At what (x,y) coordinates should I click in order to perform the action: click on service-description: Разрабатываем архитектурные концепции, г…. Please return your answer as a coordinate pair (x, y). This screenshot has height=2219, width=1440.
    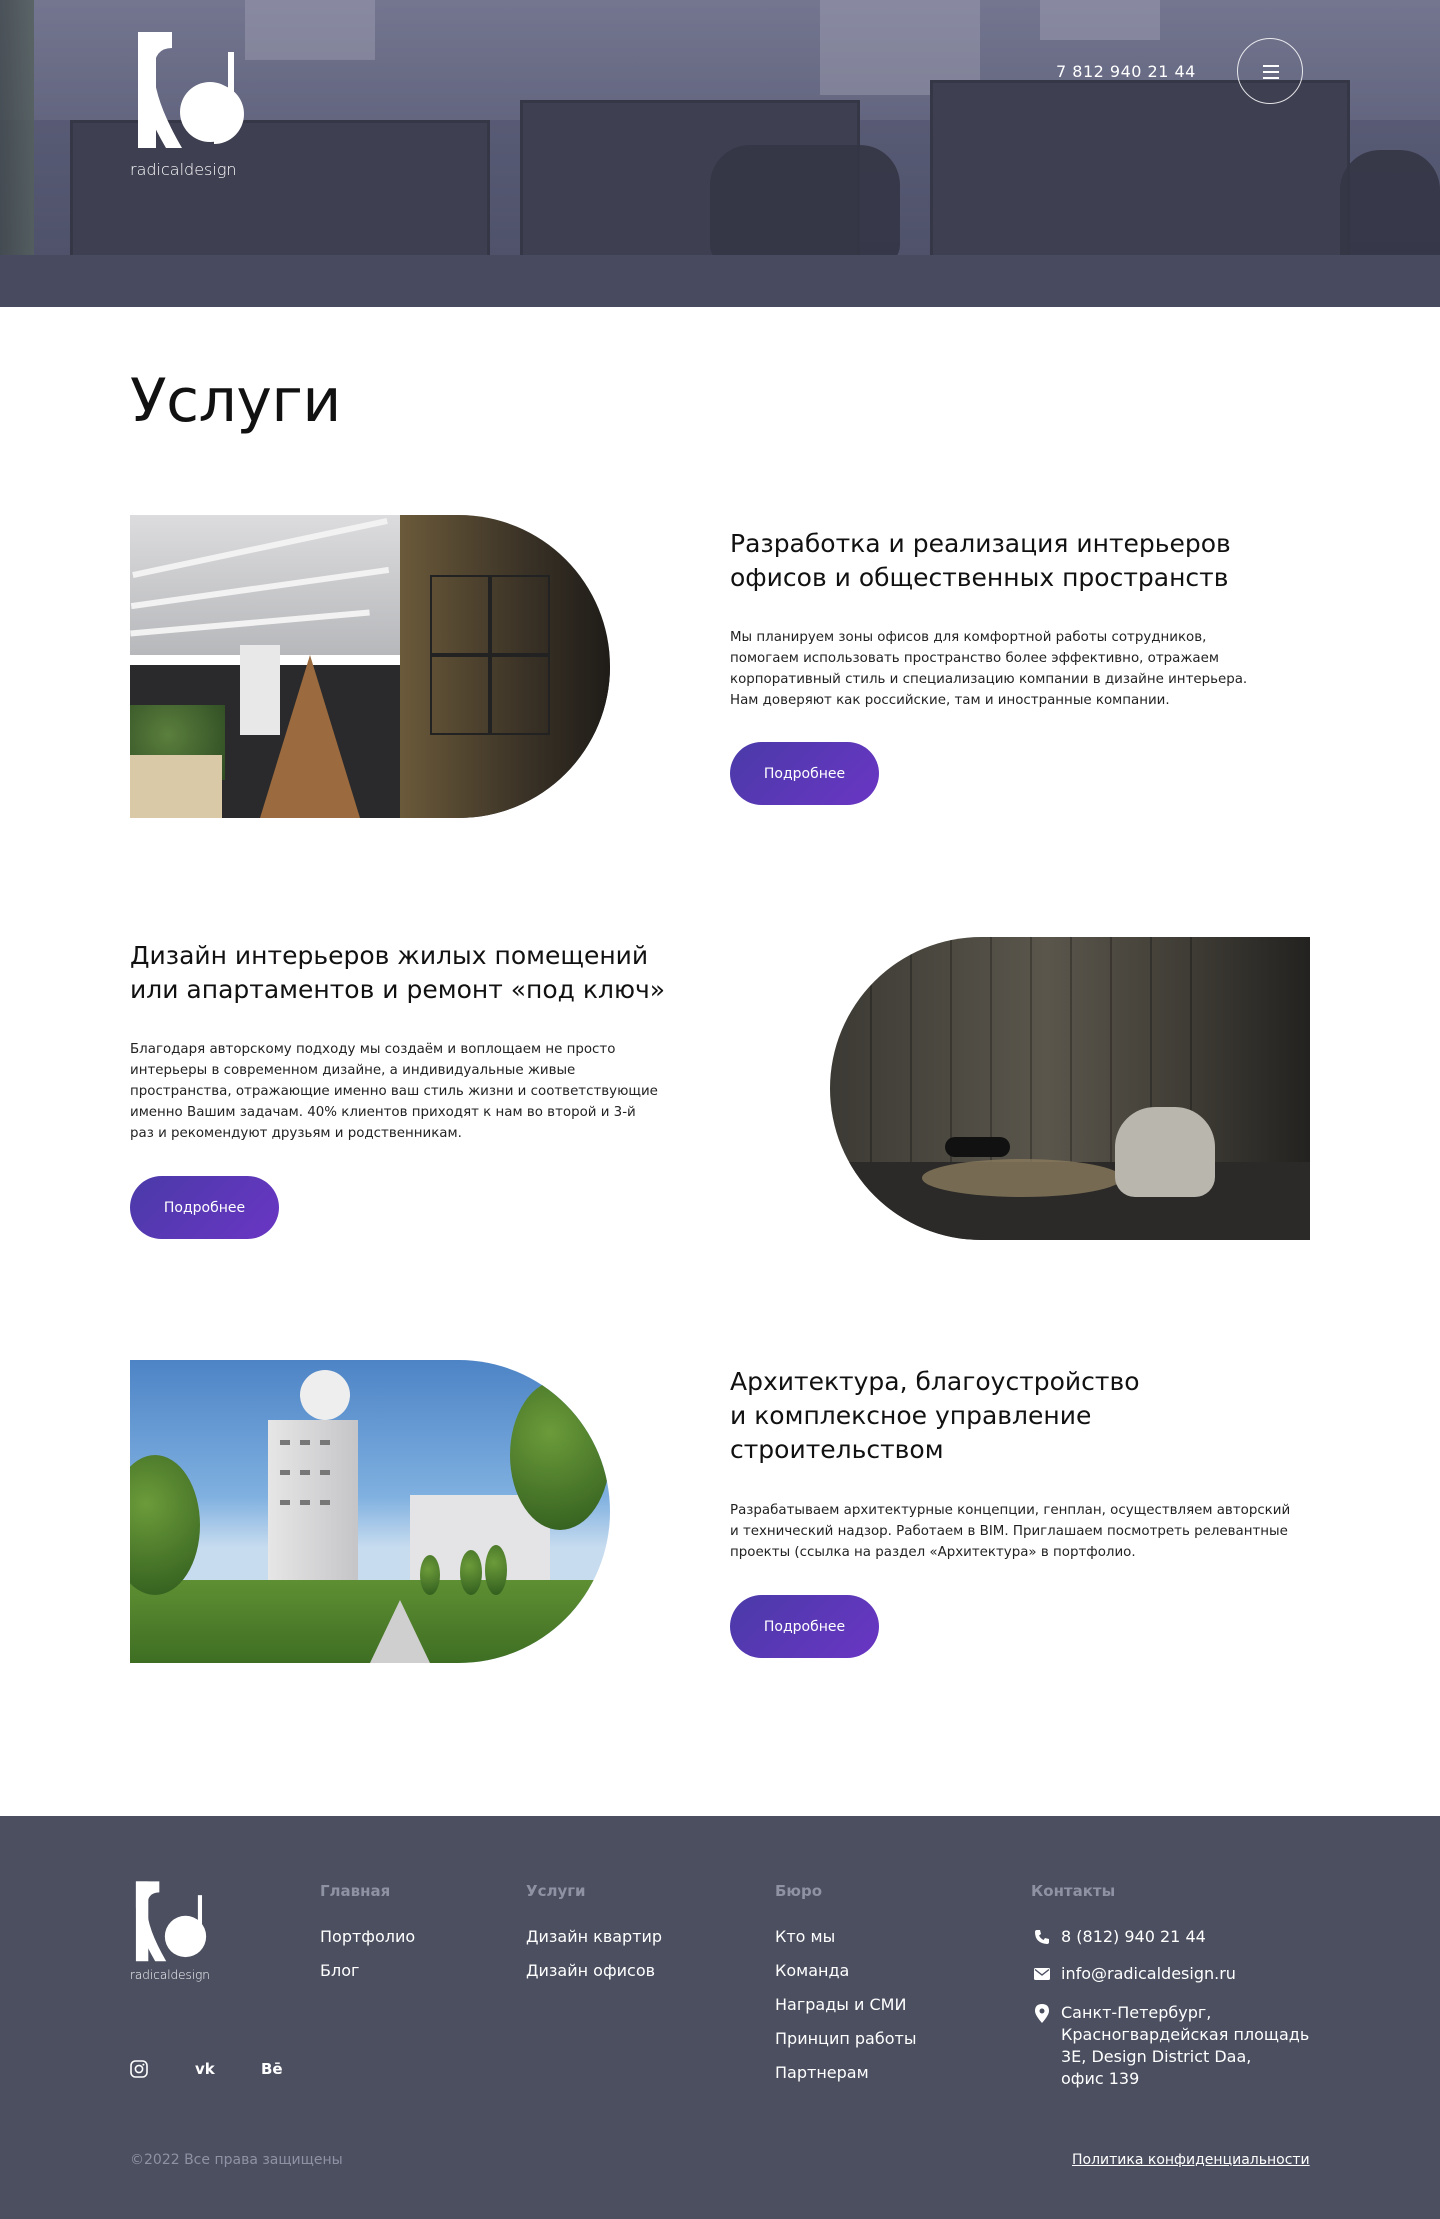
    Looking at the image, I should click on (1010, 1531).